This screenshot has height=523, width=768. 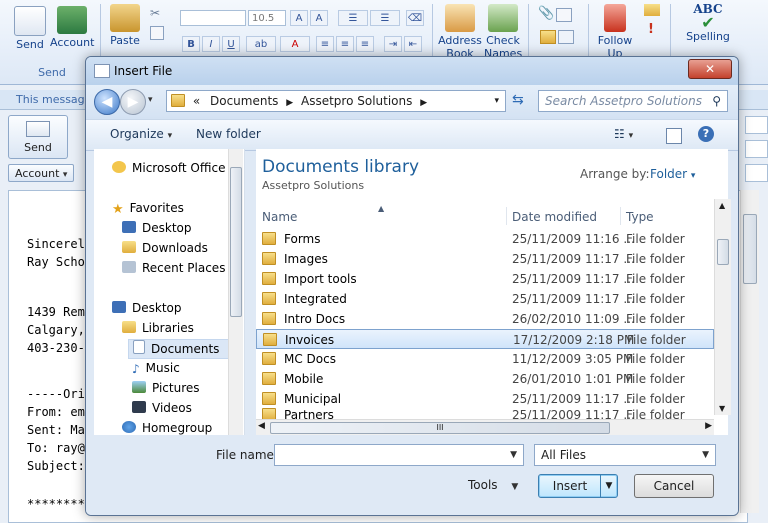 What do you see at coordinates (756, 173) in the screenshot?
I see `subject-field` at bounding box center [756, 173].